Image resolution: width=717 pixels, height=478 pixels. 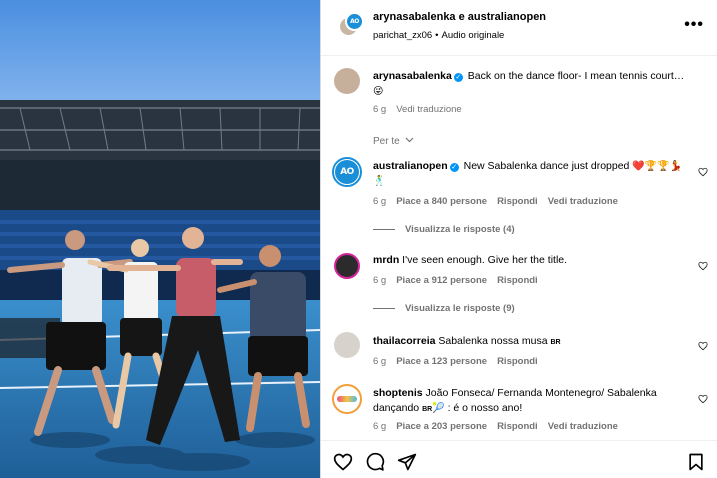 I want to click on view-replies-button: Visualizza le risposte (9), so click(x=444, y=308).